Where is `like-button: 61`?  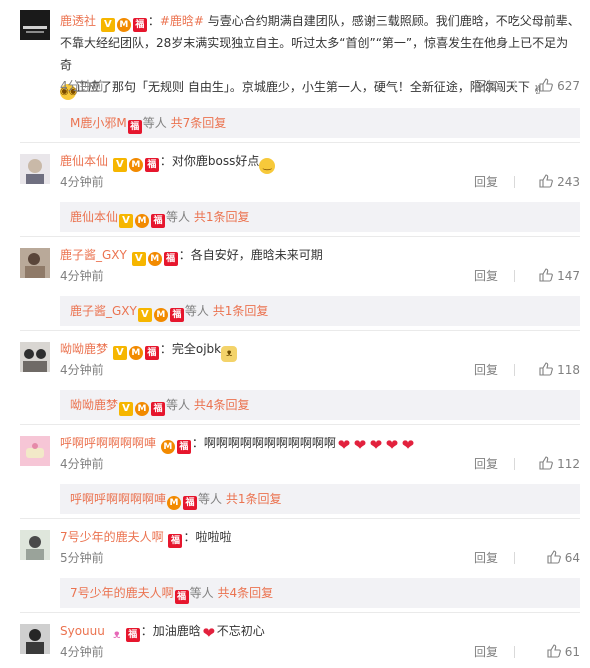
like-button: 61 is located at coordinates (551, 652).